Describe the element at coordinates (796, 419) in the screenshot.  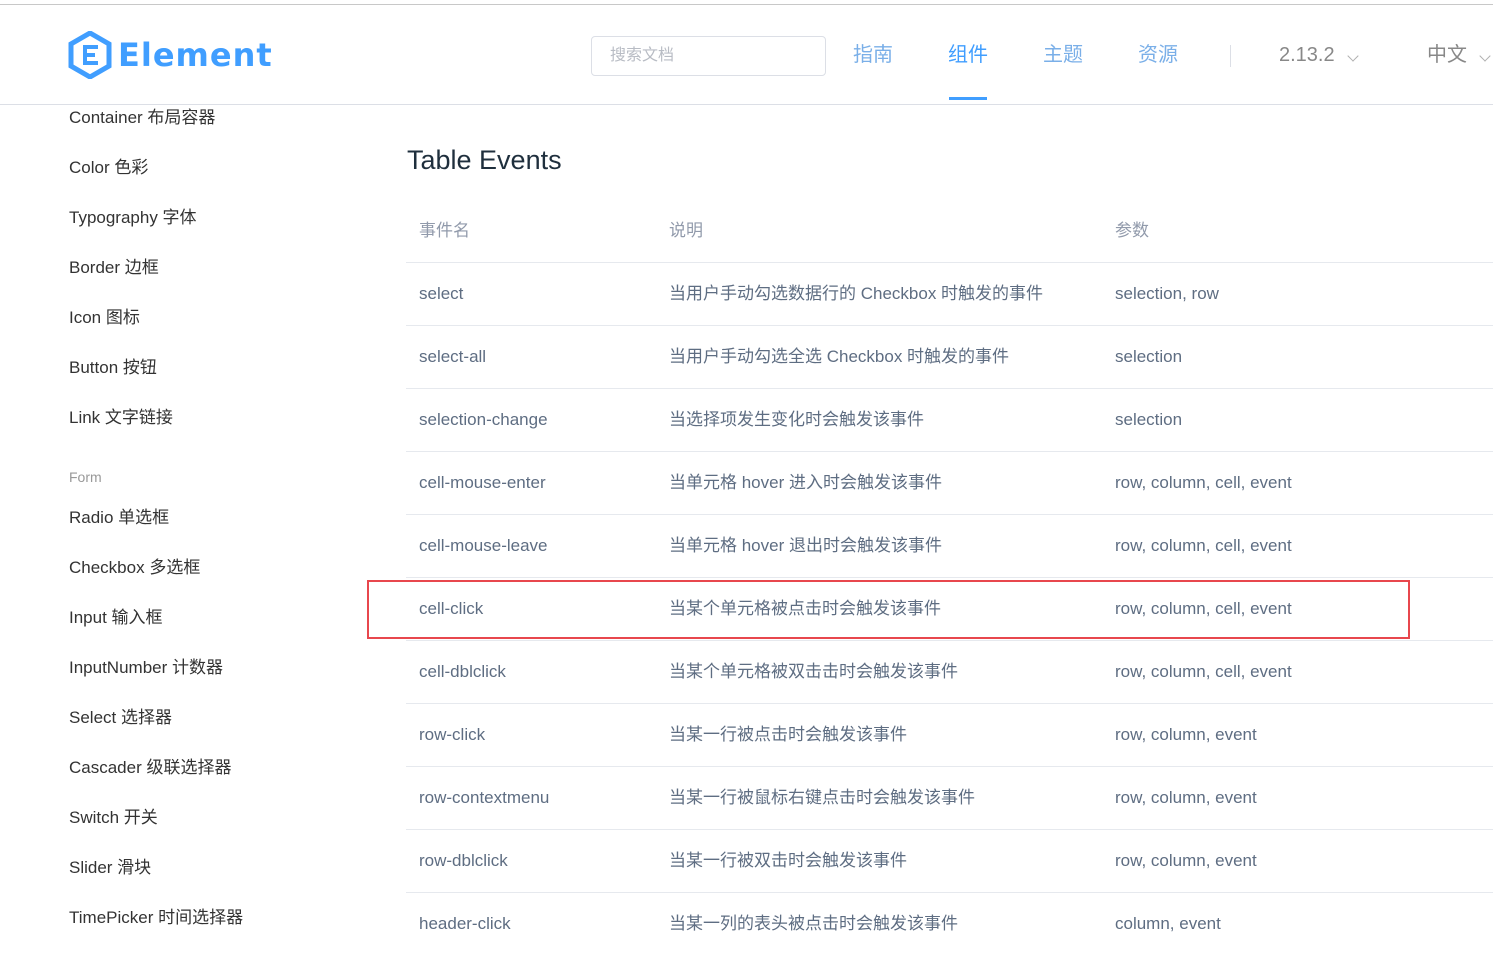
I see `description-cell: 当选择项发生变化时会触发该事件` at that location.